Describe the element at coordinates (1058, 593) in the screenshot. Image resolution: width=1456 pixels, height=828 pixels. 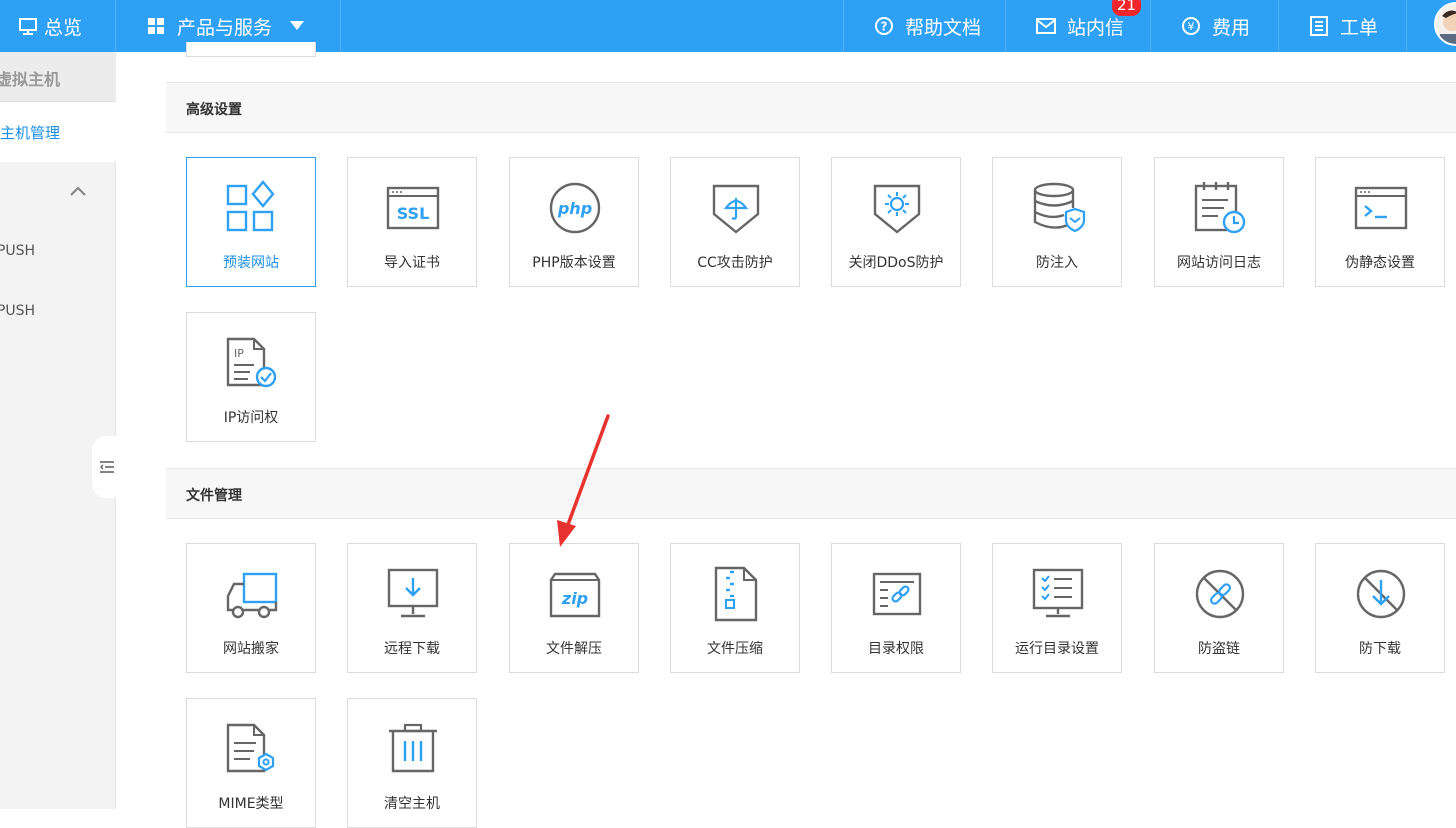
I see `checklist-monitor-icon` at that location.